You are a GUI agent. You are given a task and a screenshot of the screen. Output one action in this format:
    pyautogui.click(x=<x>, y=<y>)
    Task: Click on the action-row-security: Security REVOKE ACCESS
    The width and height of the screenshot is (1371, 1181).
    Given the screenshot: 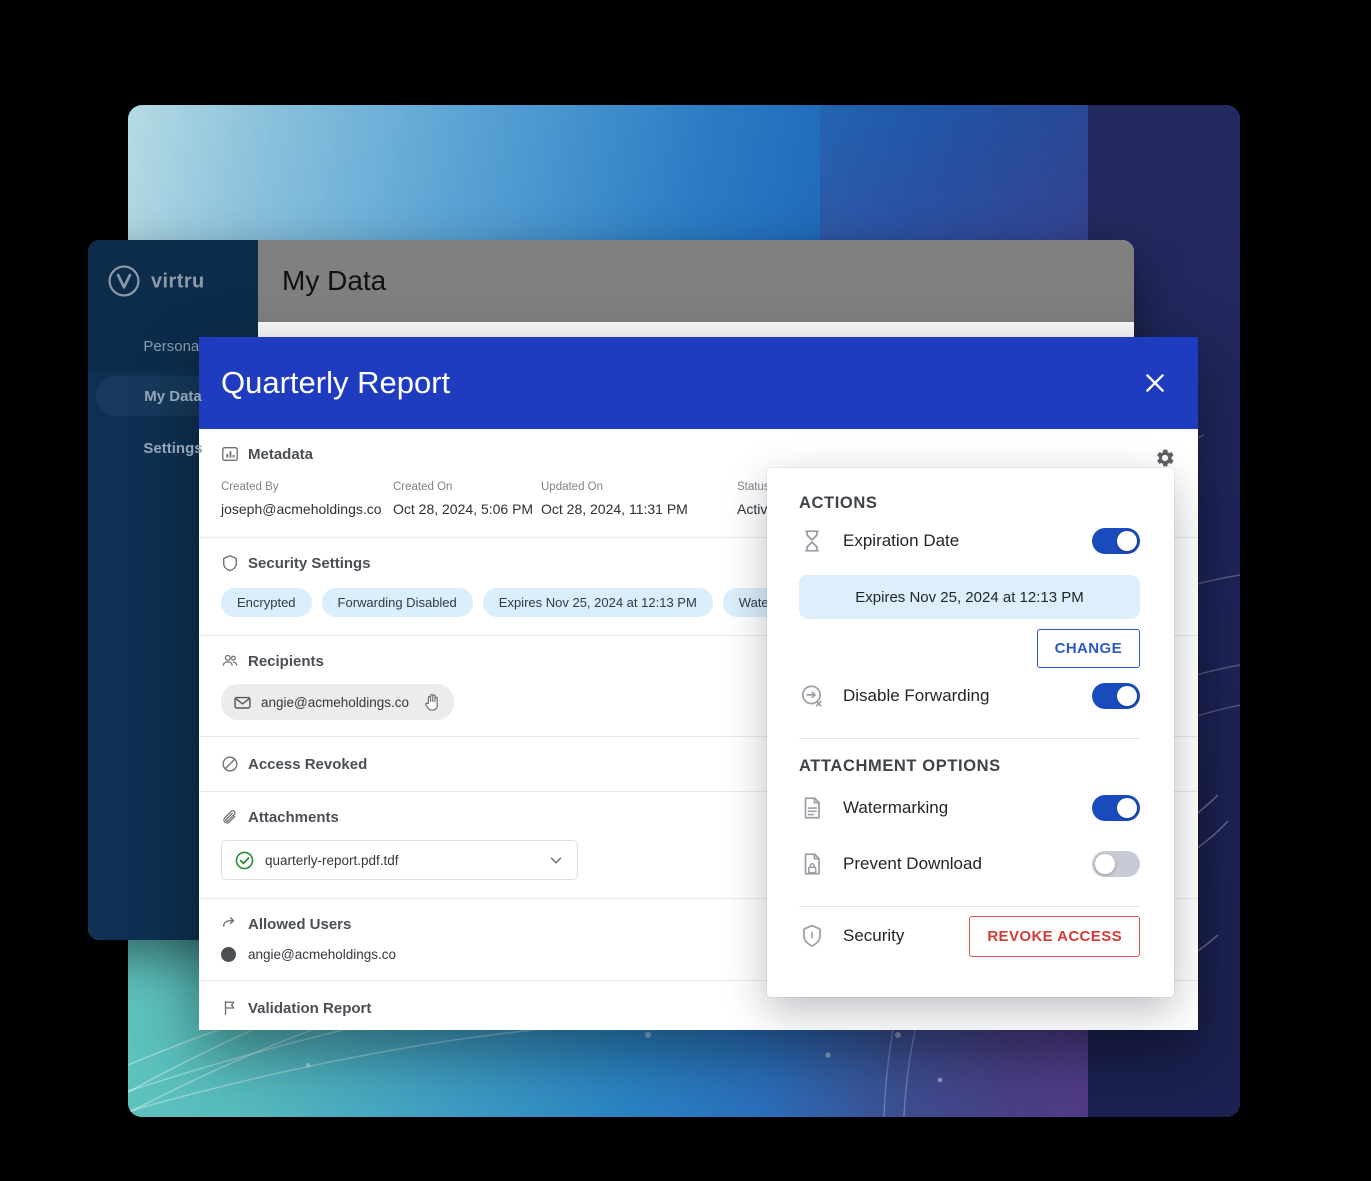 What is the action you would take?
    pyautogui.click(x=969, y=936)
    